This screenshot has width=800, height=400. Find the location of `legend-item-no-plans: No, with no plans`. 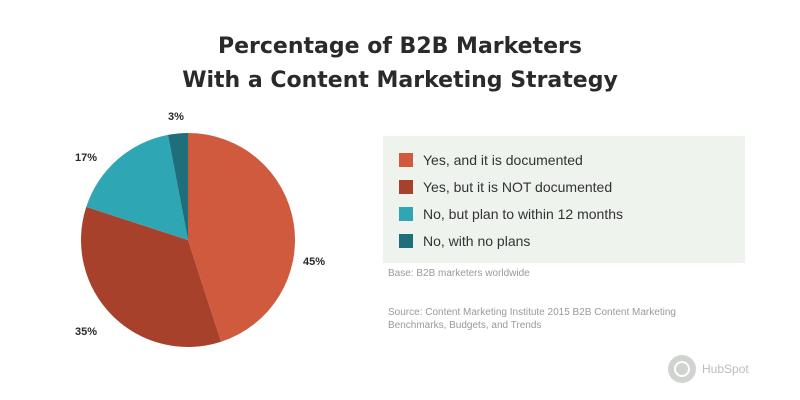

legend-item-no-plans: No, with no plans is located at coordinates (564, 240).